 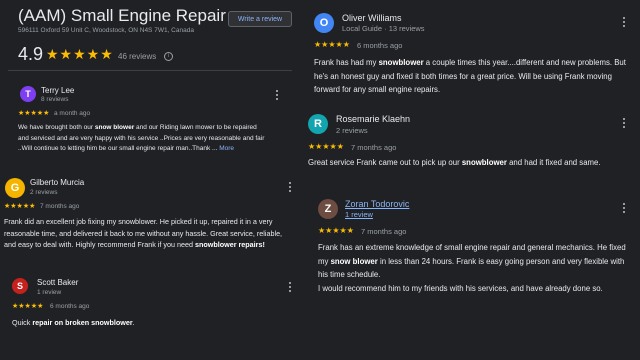 What do you see at coordinates (72, 113) in the screenshot?
I see `review-time: a month ago` at bounding box center [72, 113].